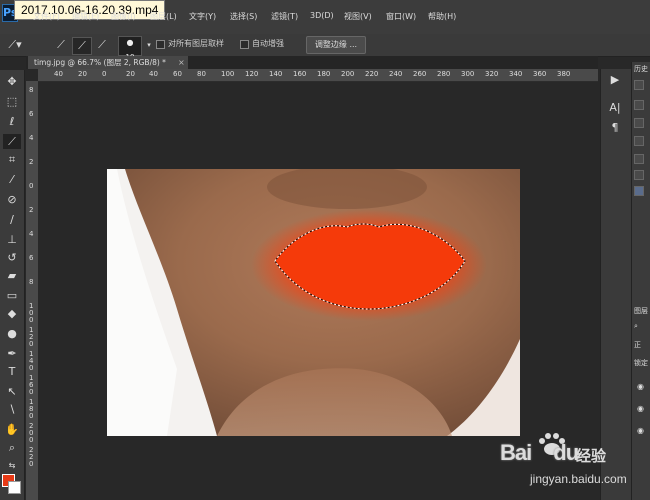  I want to click on watermark-url: jingyan.baidu.com, so click(578, 479).